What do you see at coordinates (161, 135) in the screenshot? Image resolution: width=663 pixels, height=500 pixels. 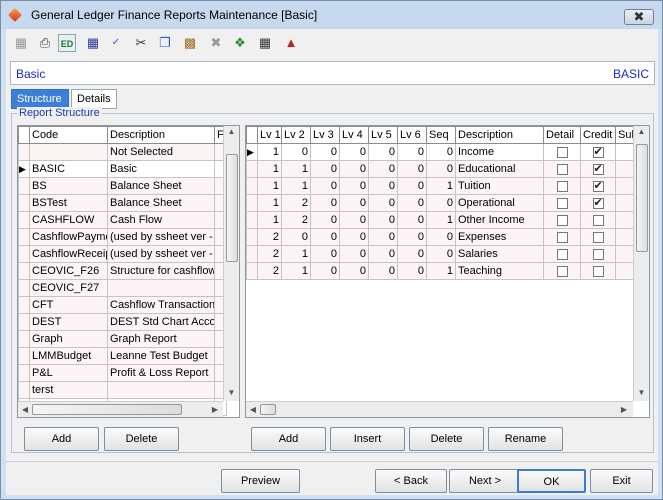 I see `column-header-description: Description` at bounding box center [161, 135].